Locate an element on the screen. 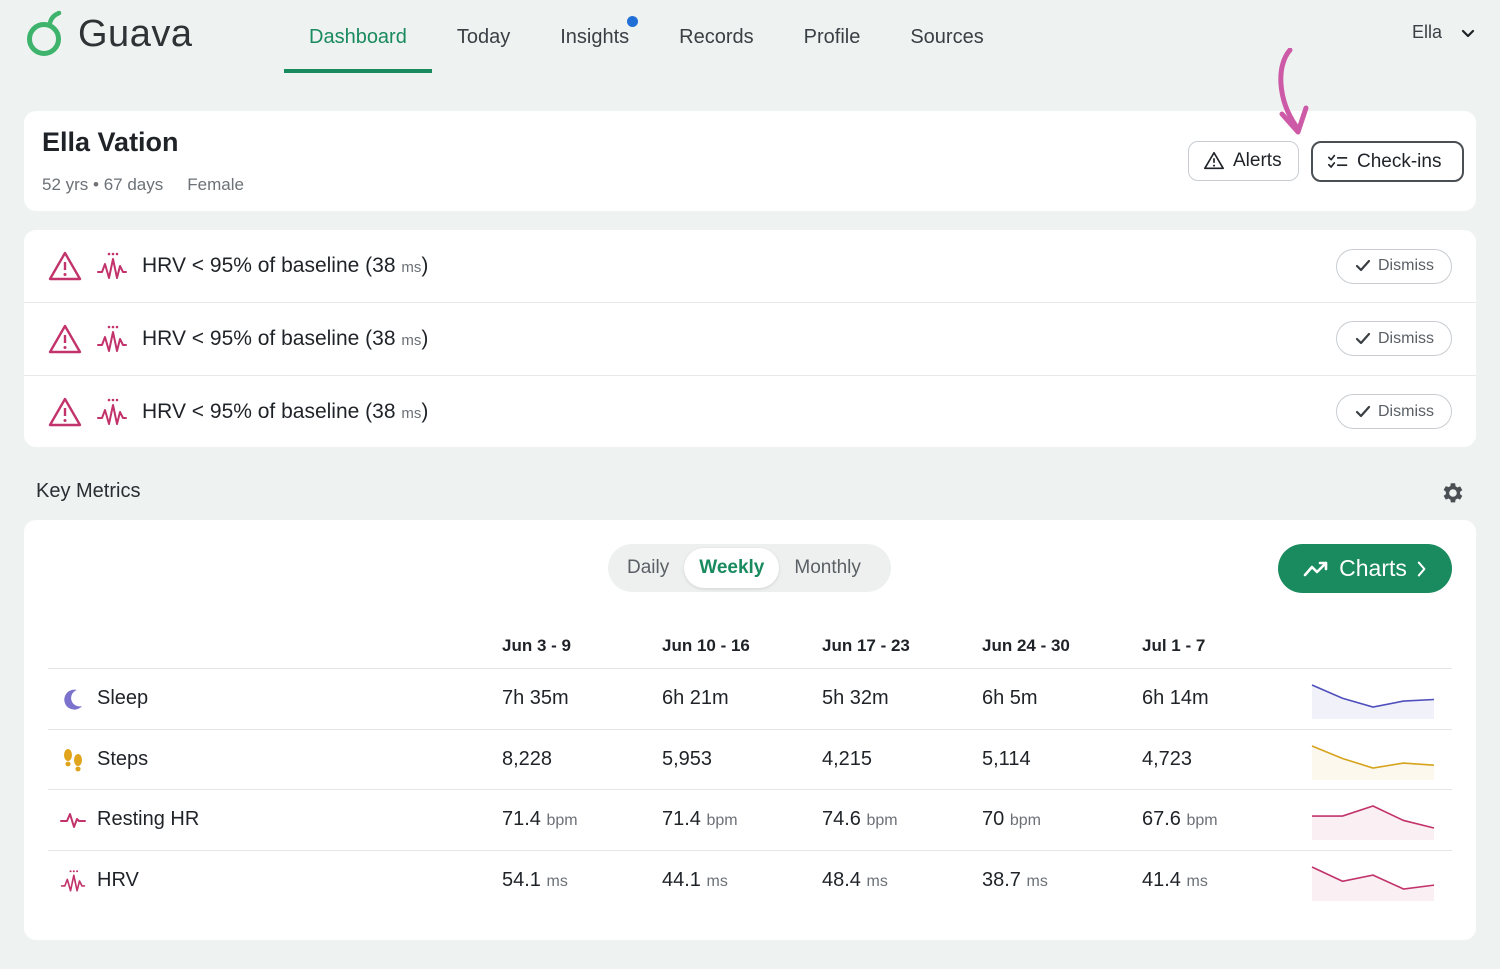 The image size is (1500, 969). metric-value: 4,723 is located at coordinates (1167, 759).